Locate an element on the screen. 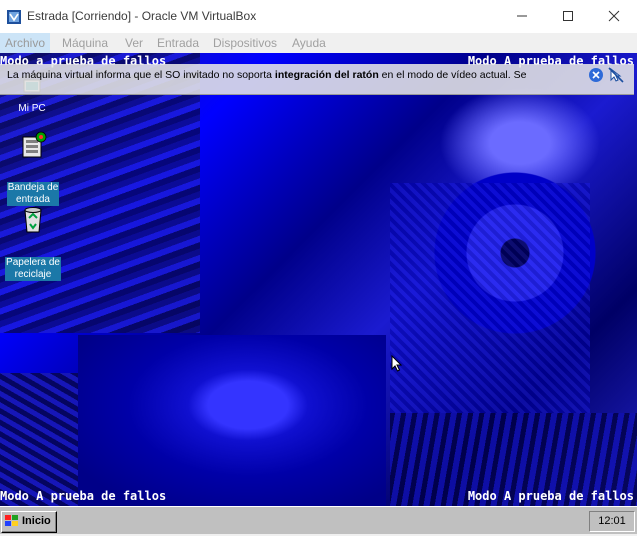 Image resolution: width=637 pixels, height=536 pixels. taskbar-clock: 12:01 is located at coordinates (612, 521).